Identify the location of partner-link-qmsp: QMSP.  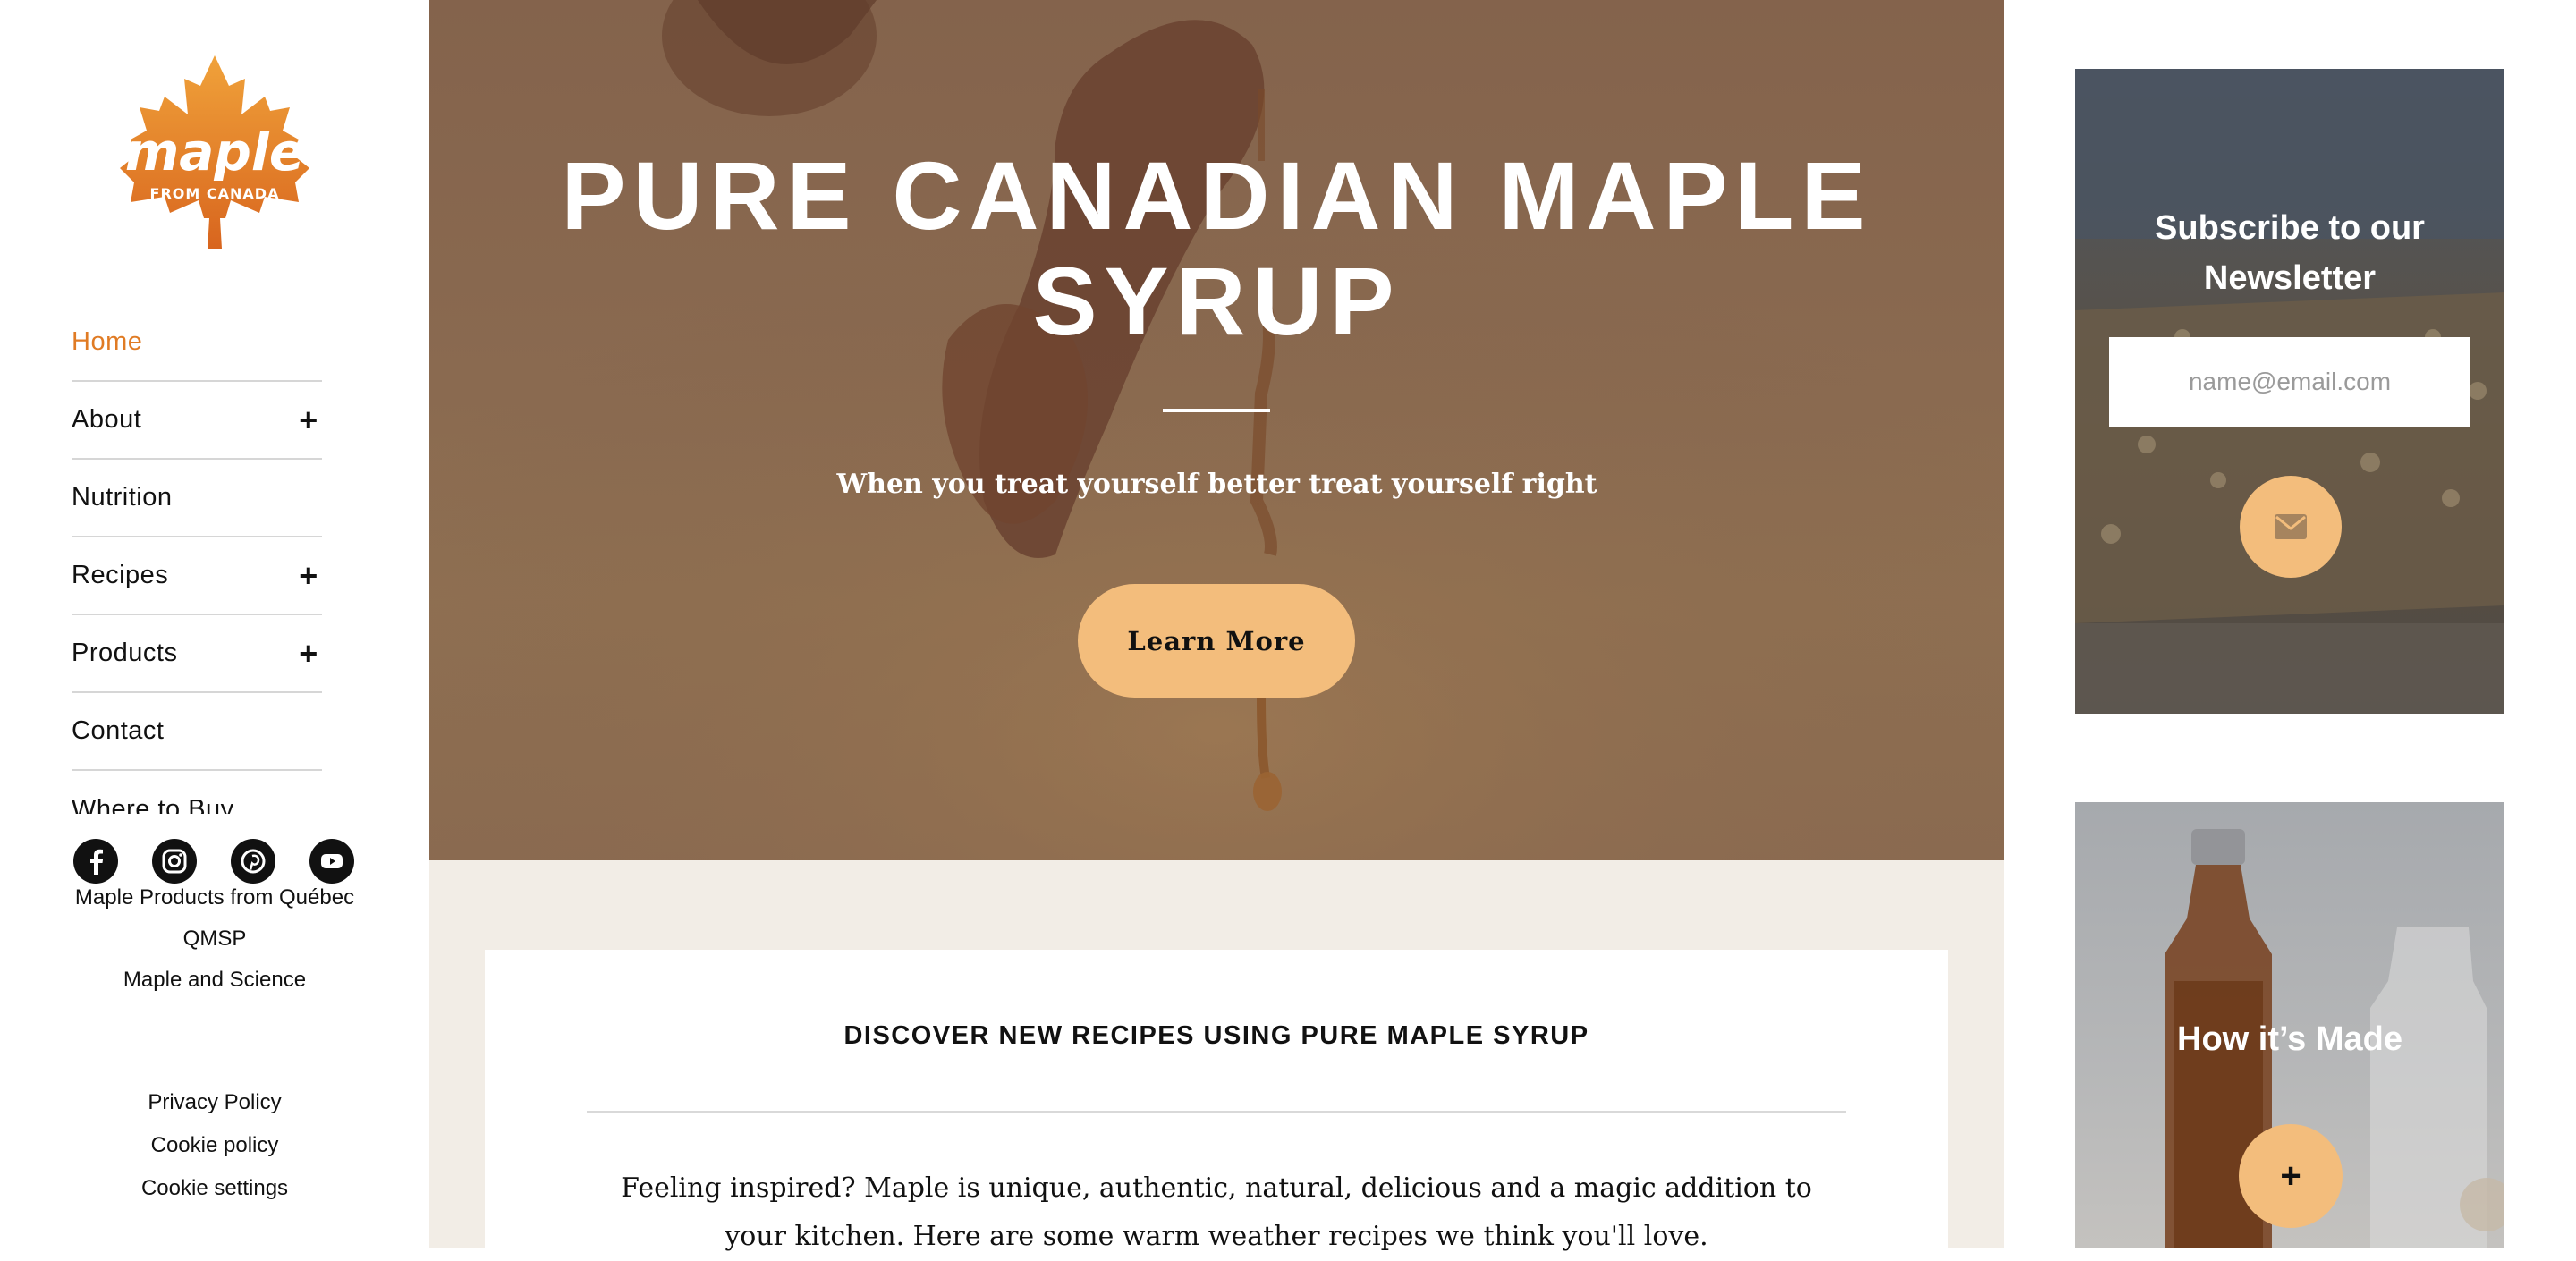
(215, 939).